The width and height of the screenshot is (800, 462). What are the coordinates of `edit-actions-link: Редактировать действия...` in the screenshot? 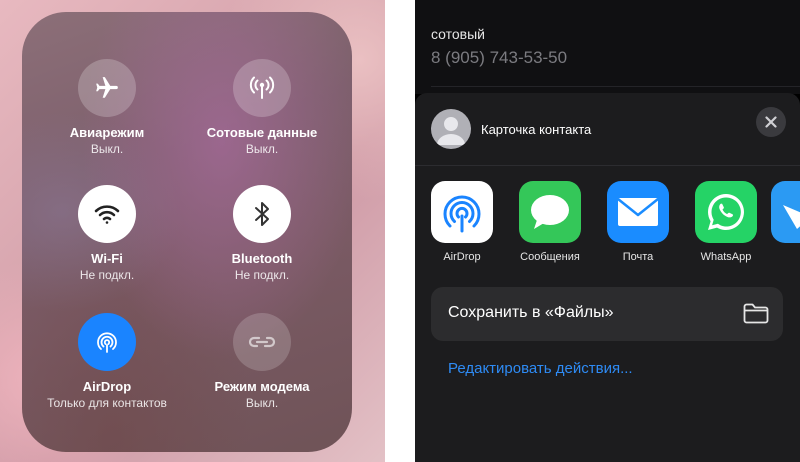 It's located at (540, 368).